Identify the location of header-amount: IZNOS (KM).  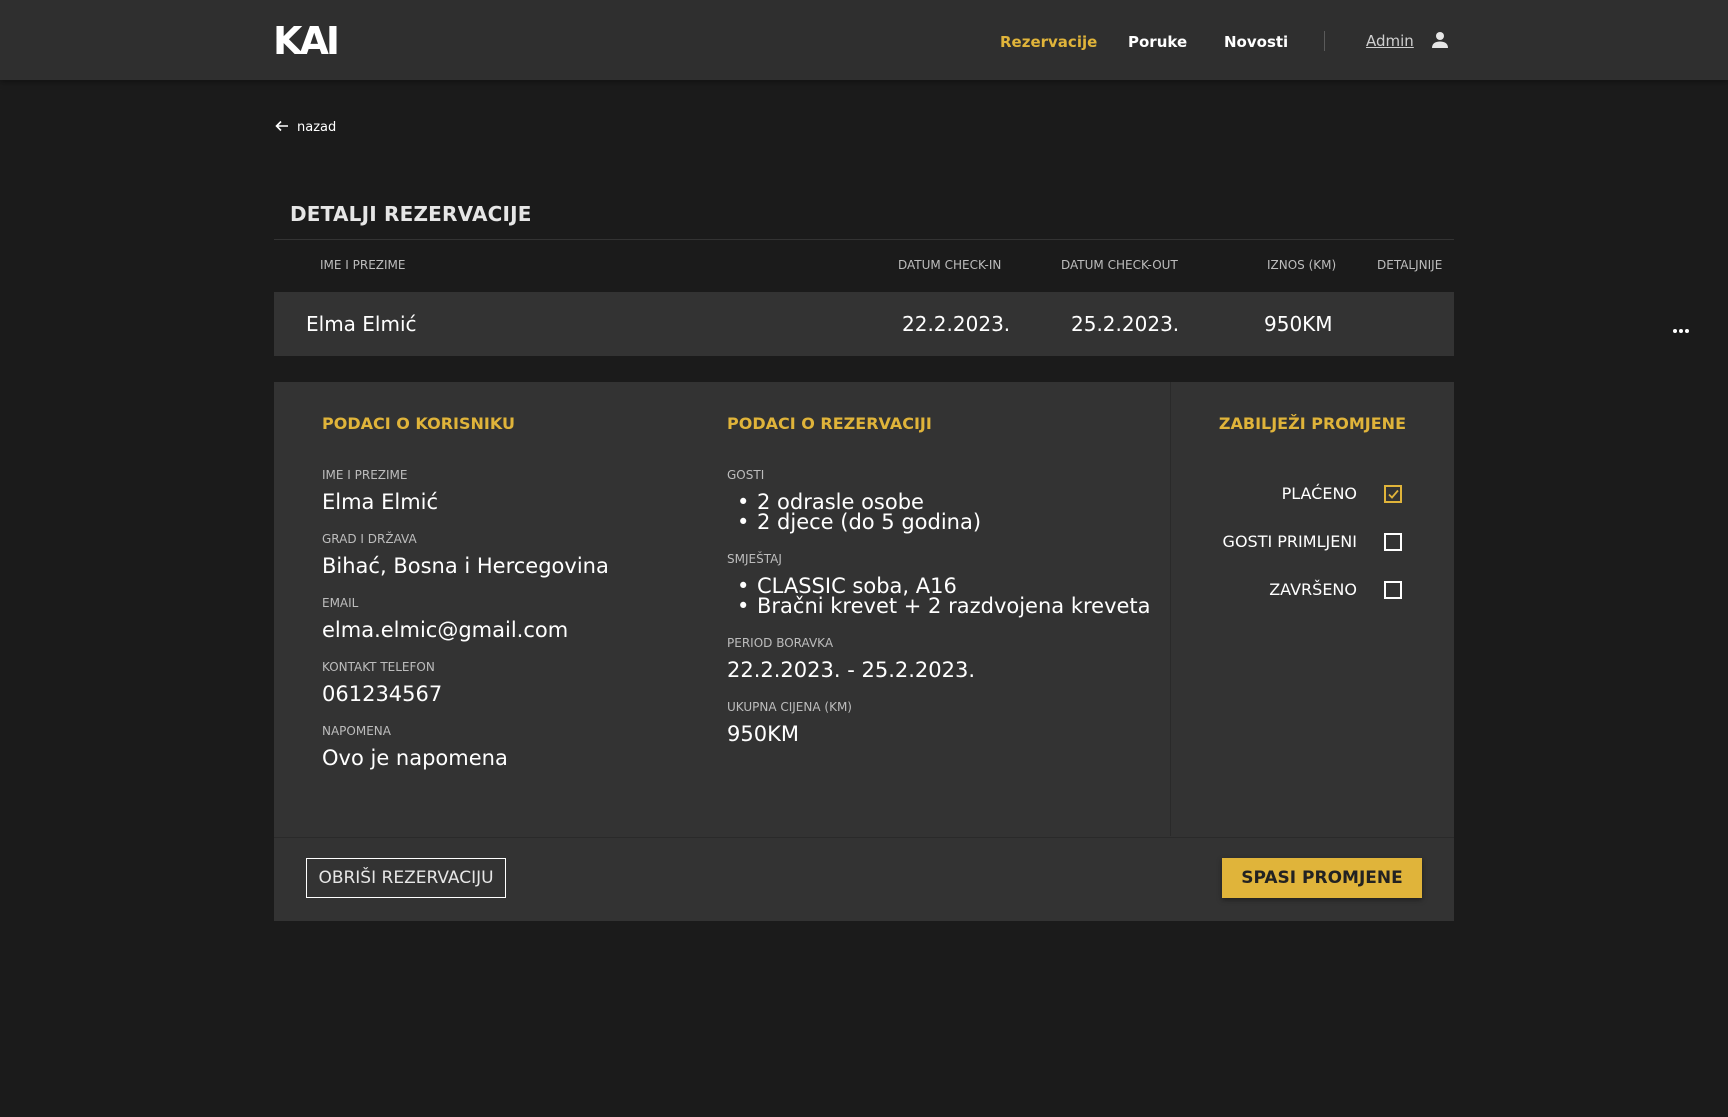
(1302, 265).